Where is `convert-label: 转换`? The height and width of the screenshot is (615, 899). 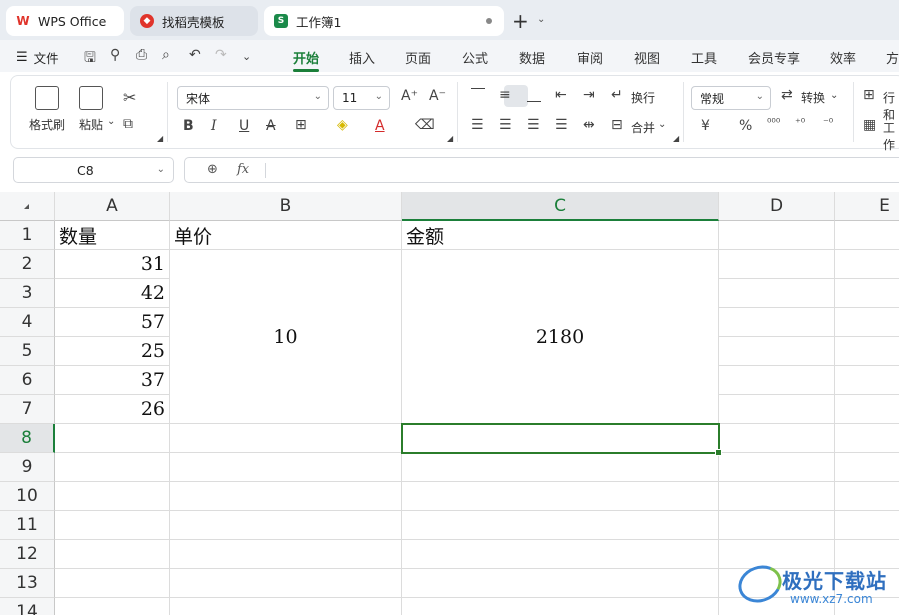 convert-label: 转换 is located at coordinates (813, 97).